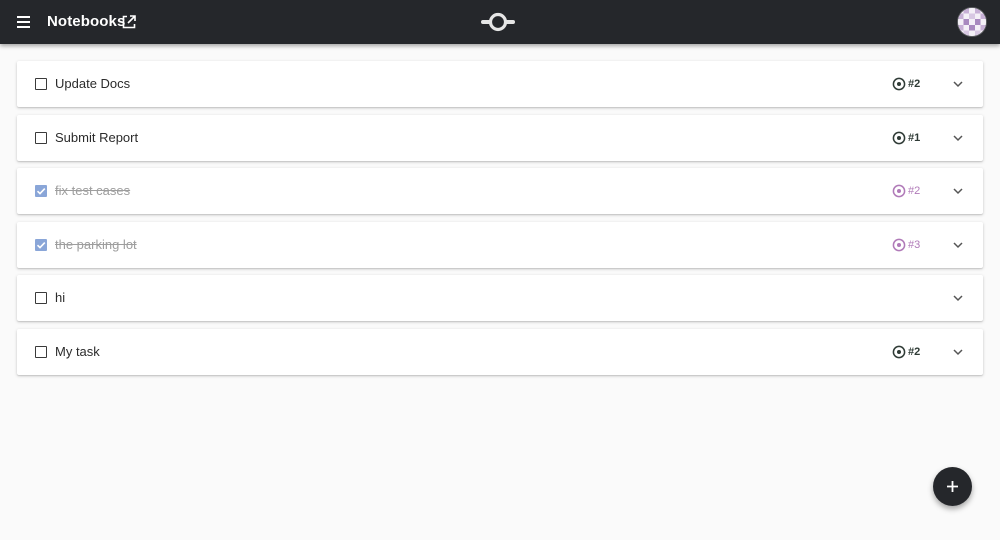  Describe the element at coordinates (86, 21) in the screenshot. I see `app-title: Notebooks` at that location.